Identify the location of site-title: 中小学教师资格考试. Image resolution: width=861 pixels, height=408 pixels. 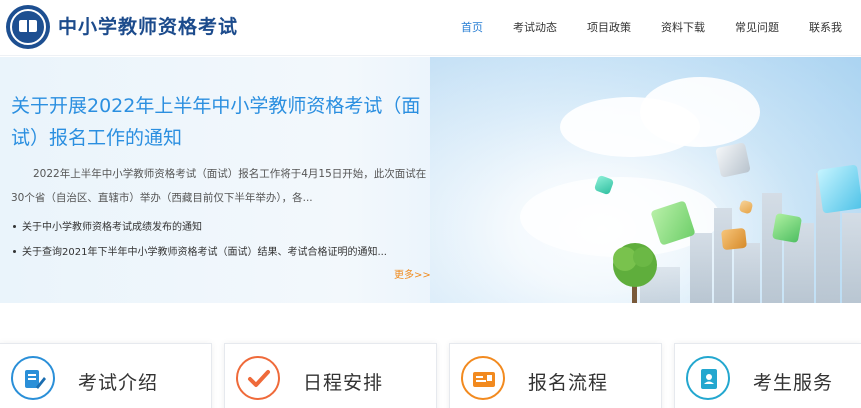
(148, 25).